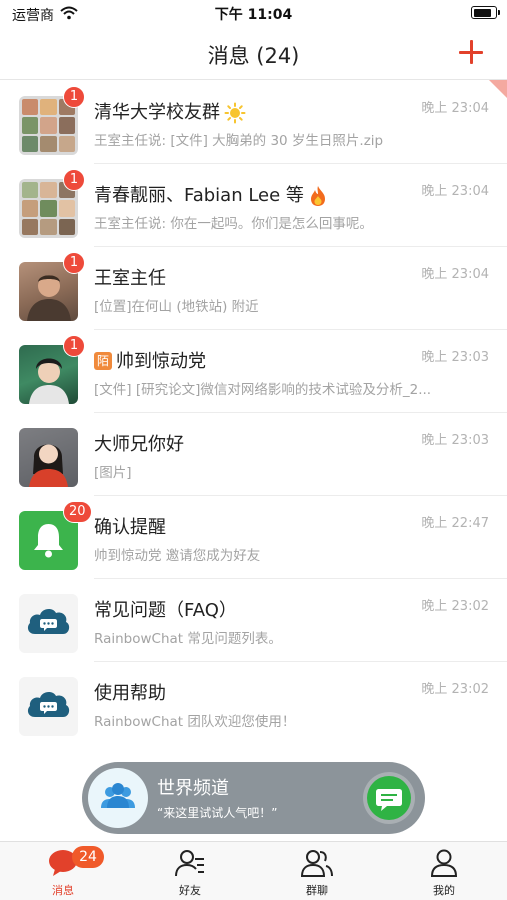  Describe the element at coordinates (177, 556) in the screenshot. I see `conversation-preview: 帅到惊动党 邀请您成为好友` at that location.